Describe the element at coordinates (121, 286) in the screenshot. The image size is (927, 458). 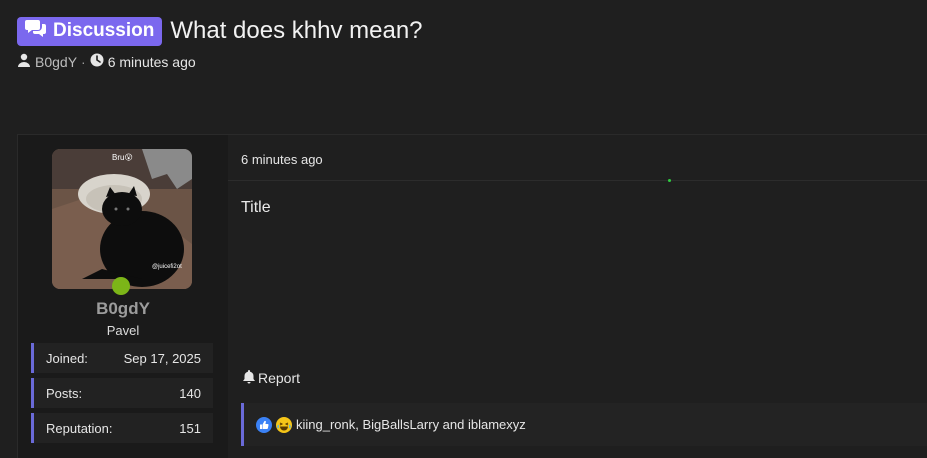
I see `online-status-indicator` at that location.